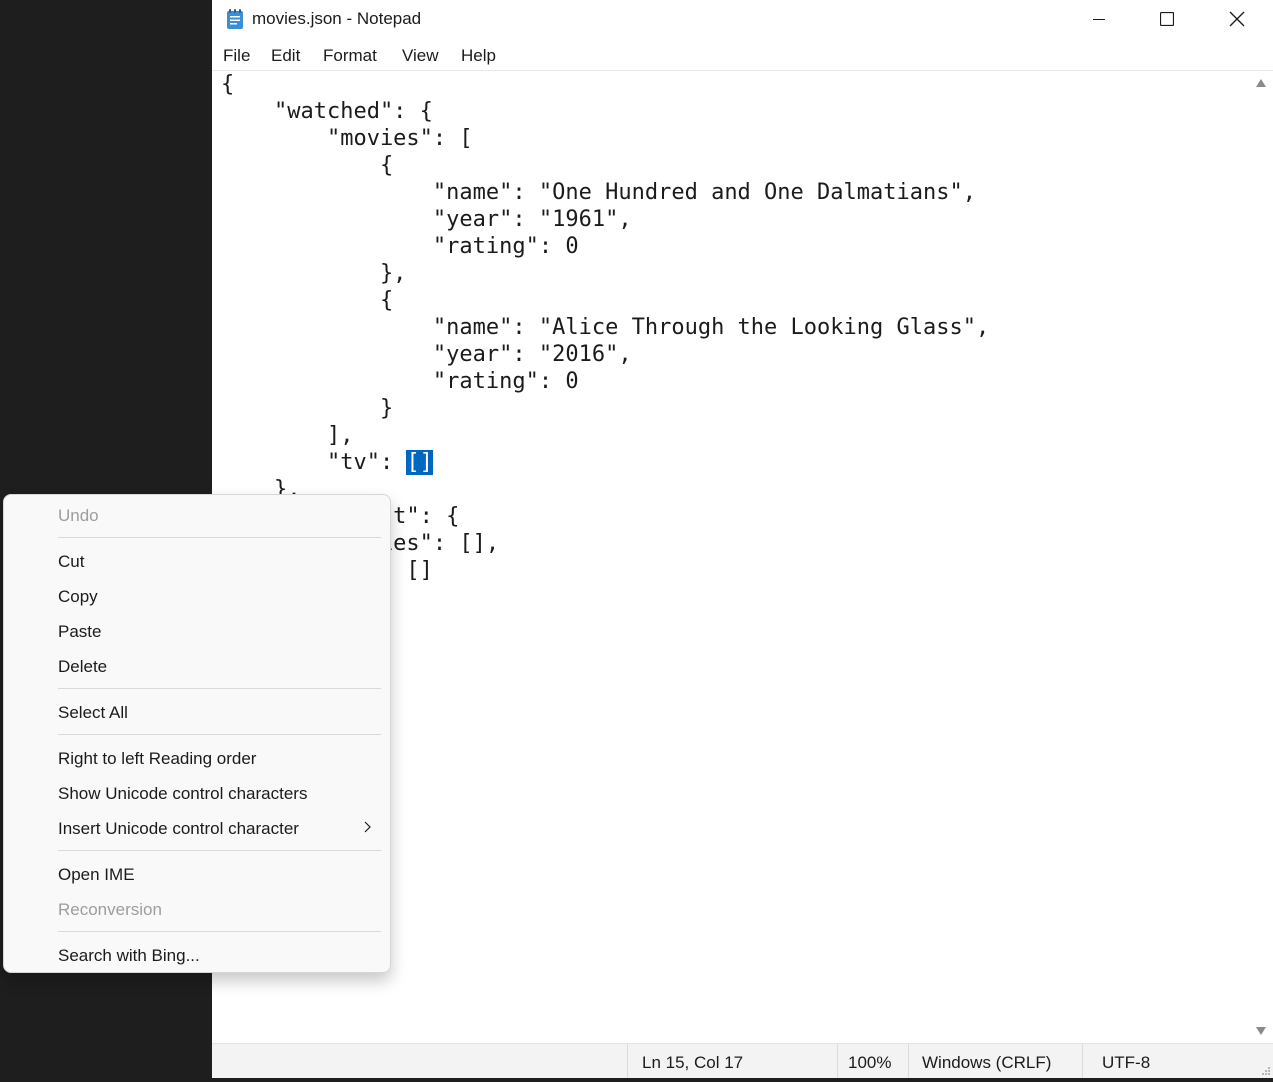 Image resolution: width=1273 pixels, height=1082 pixels. Describe the element at coordinates (287, 435) in the screenshot. I see `code-line: ],` at that location.